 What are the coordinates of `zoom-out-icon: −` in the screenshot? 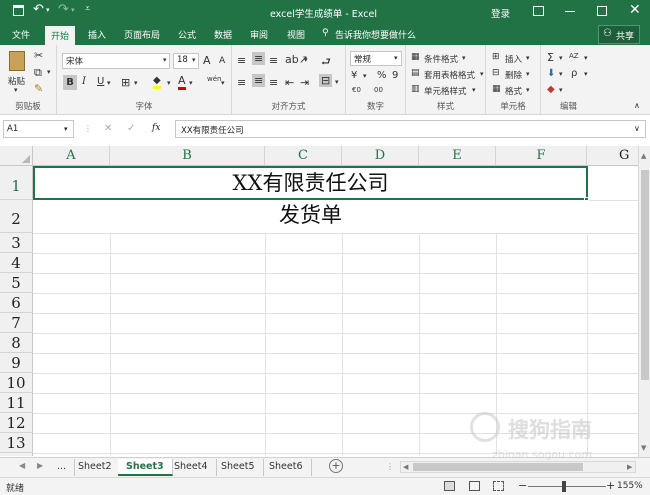 It's located at (522, 485).